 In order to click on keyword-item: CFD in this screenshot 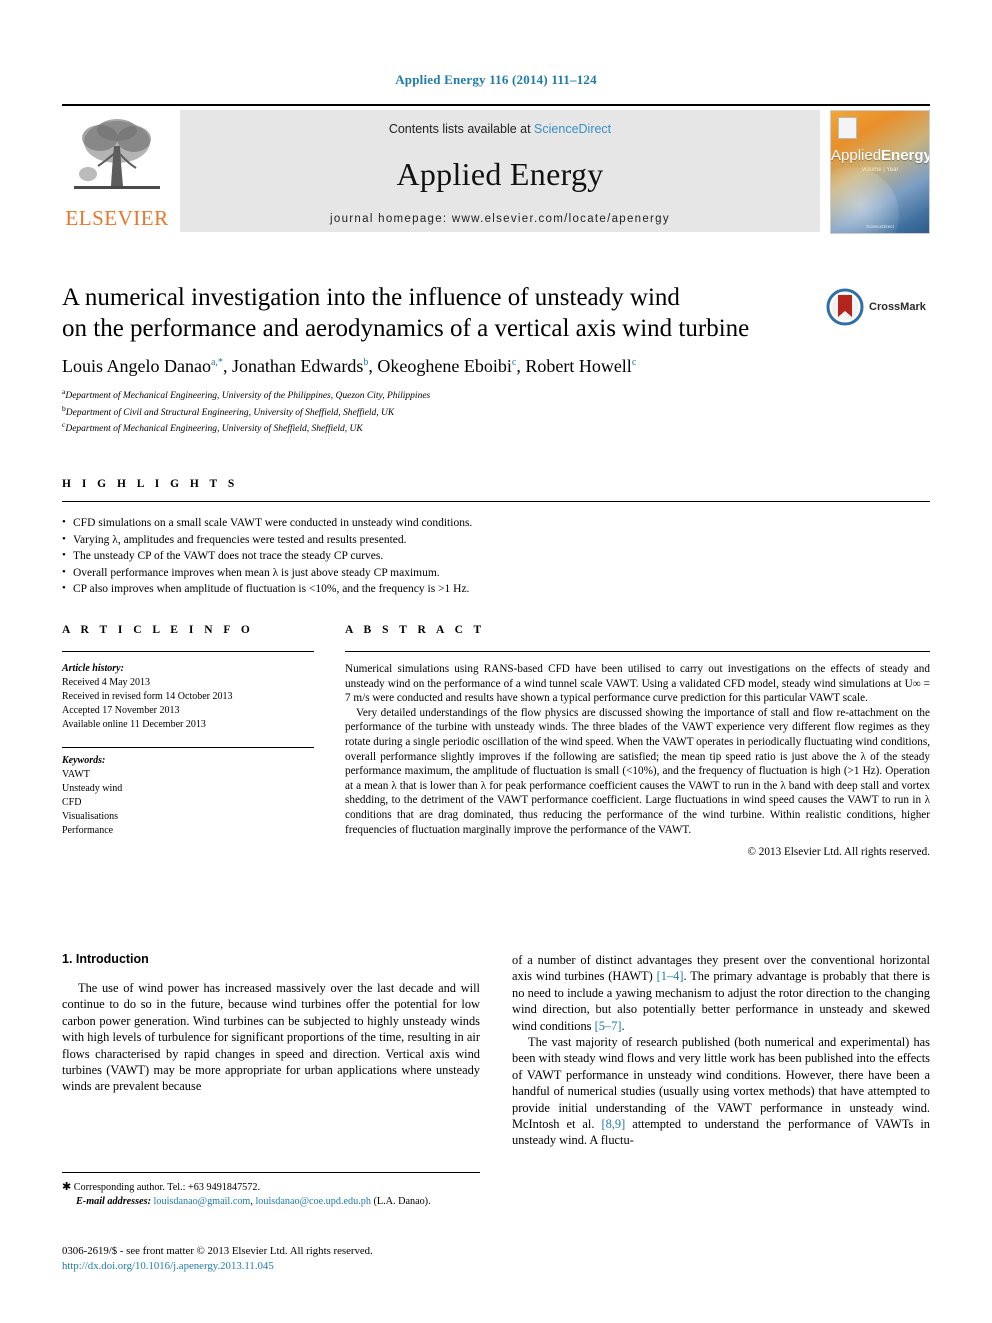, I will do `click(72, 802)`.